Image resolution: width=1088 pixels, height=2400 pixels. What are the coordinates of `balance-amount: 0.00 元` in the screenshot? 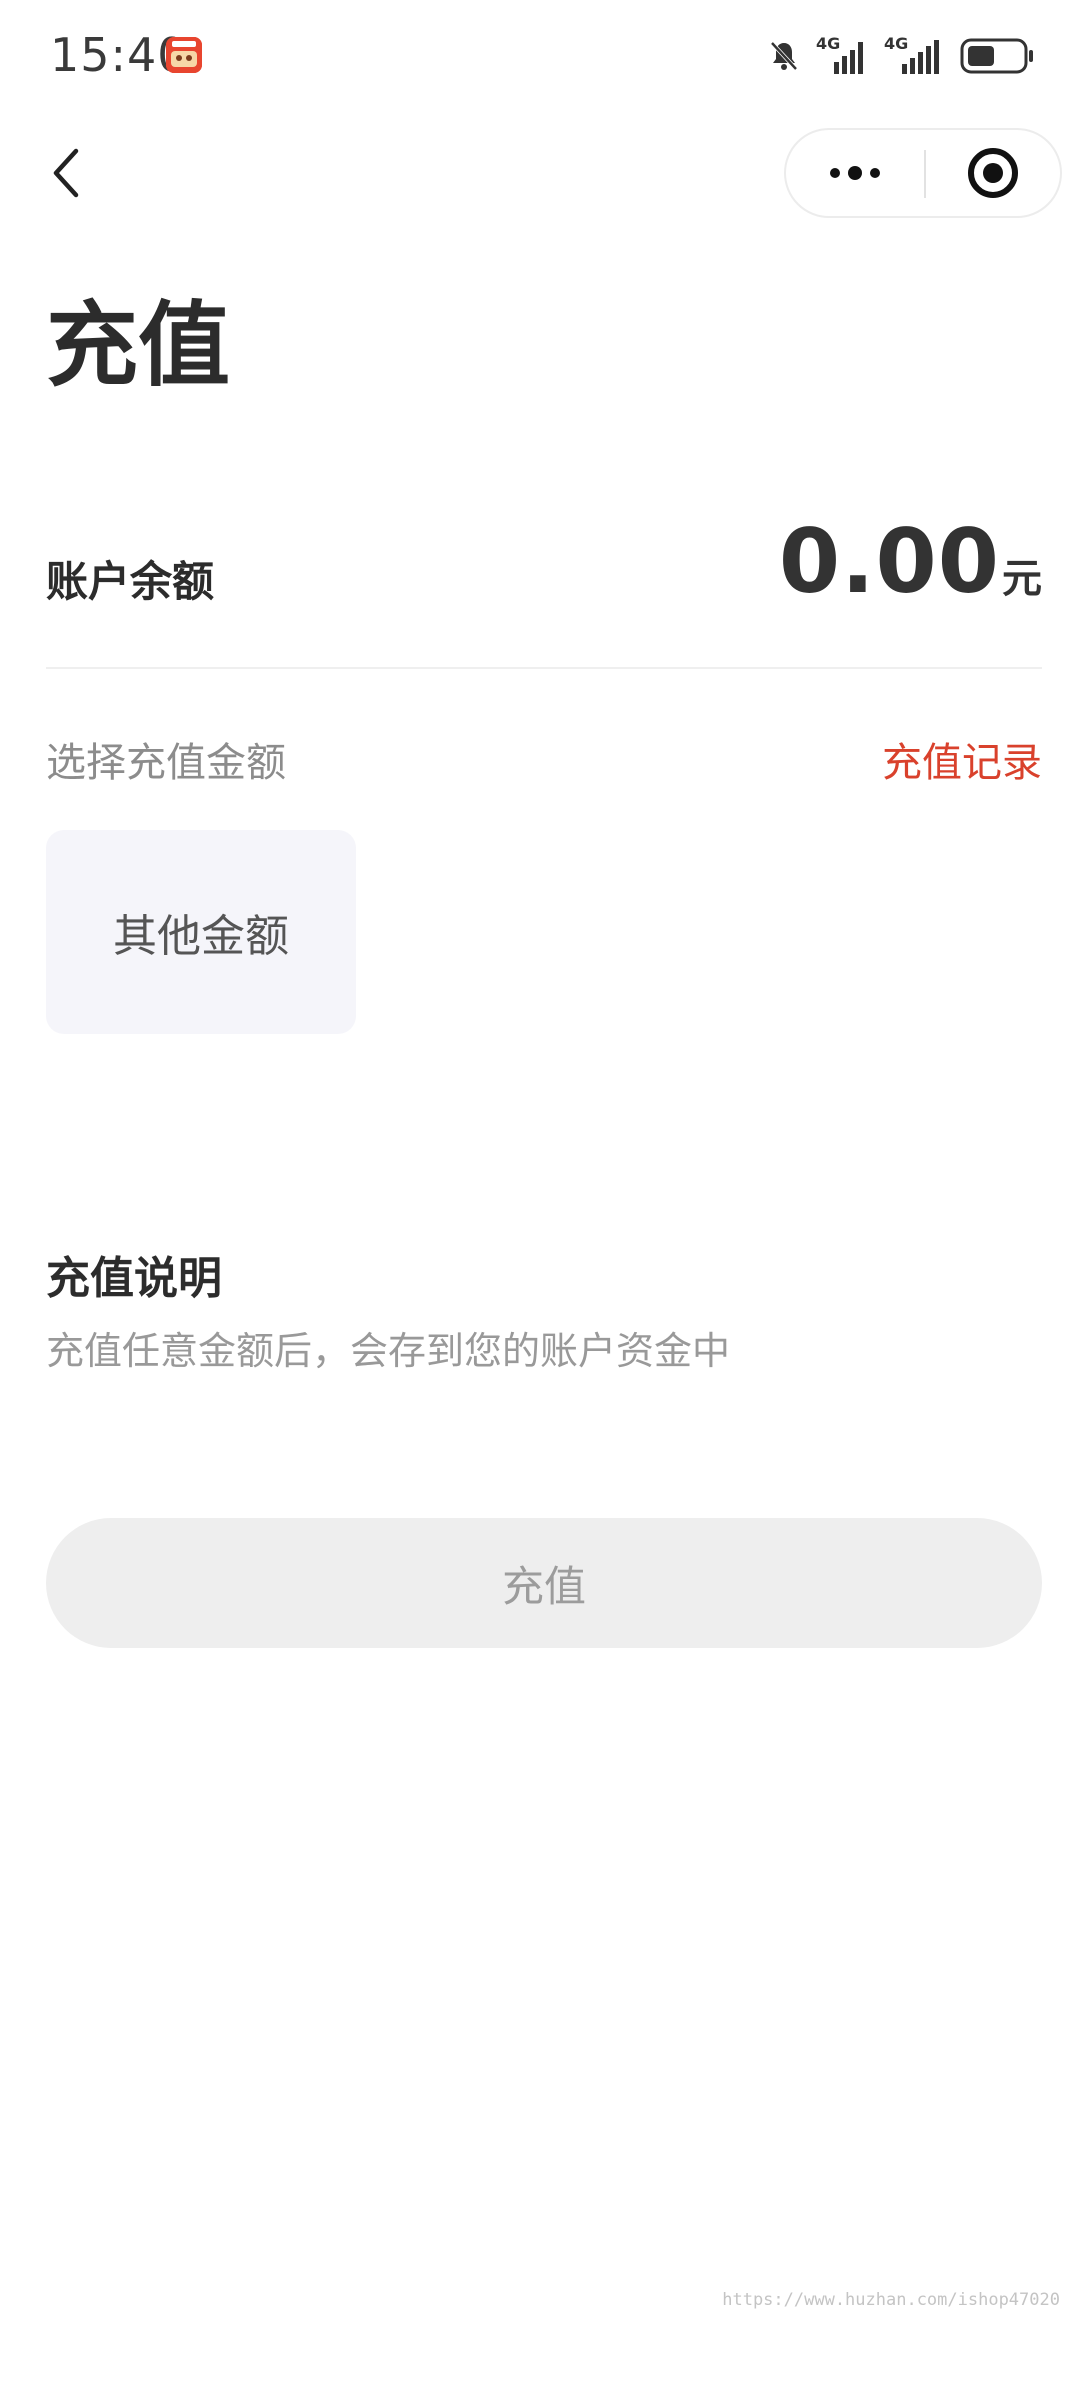 It's located at (910, 561).